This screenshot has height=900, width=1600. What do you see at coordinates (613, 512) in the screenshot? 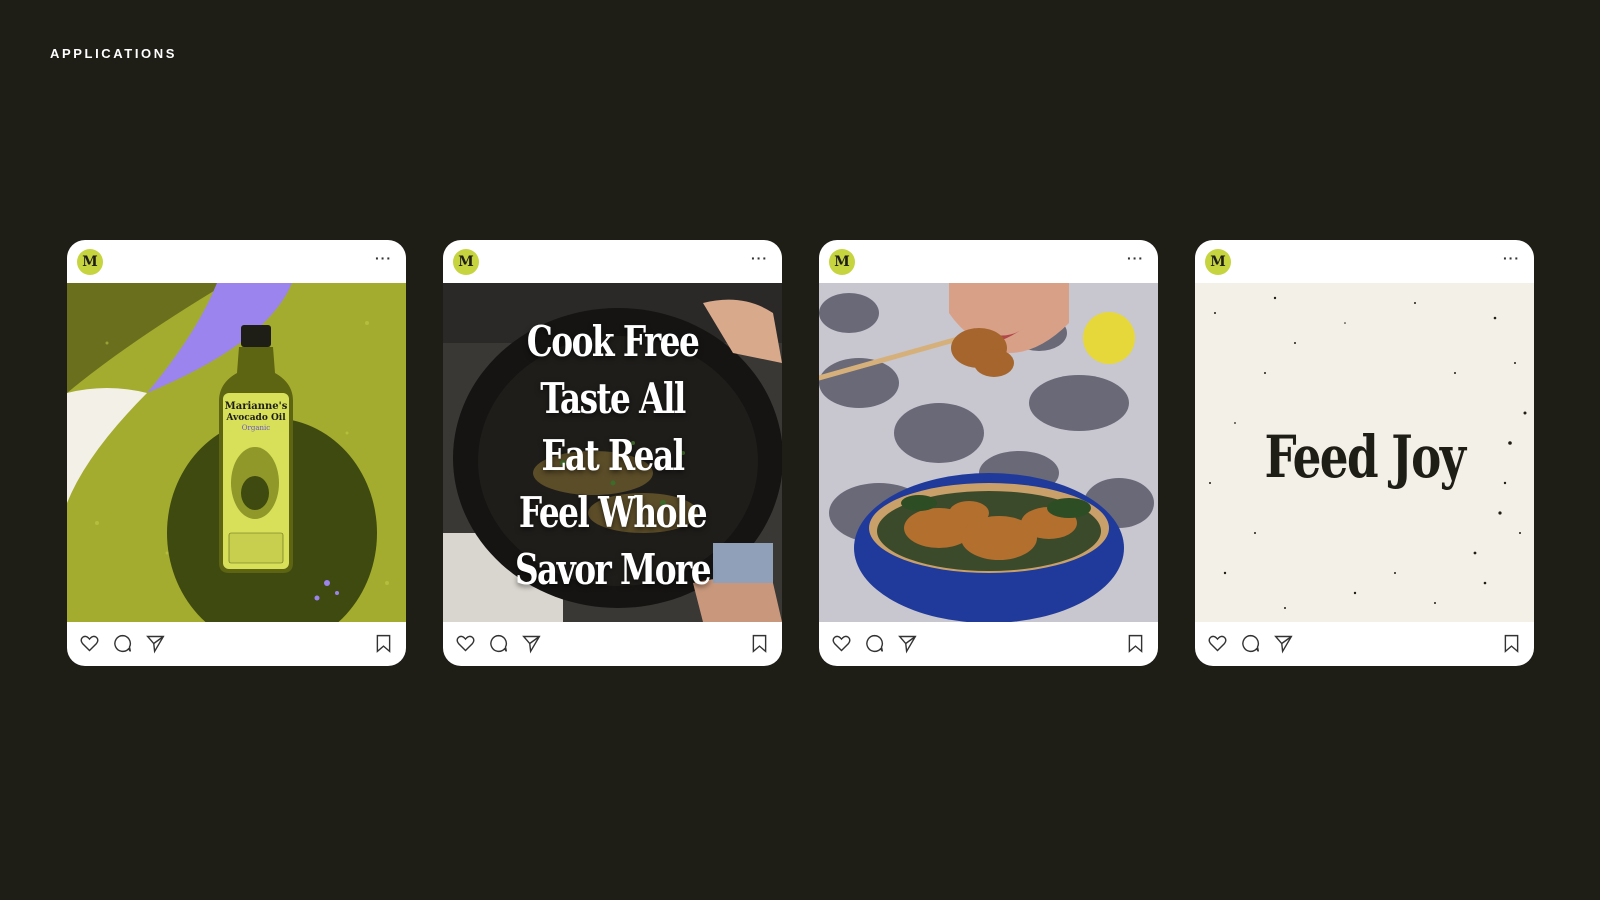
I see `headline-line: Feel Whole` at bounding box center [613, 512].